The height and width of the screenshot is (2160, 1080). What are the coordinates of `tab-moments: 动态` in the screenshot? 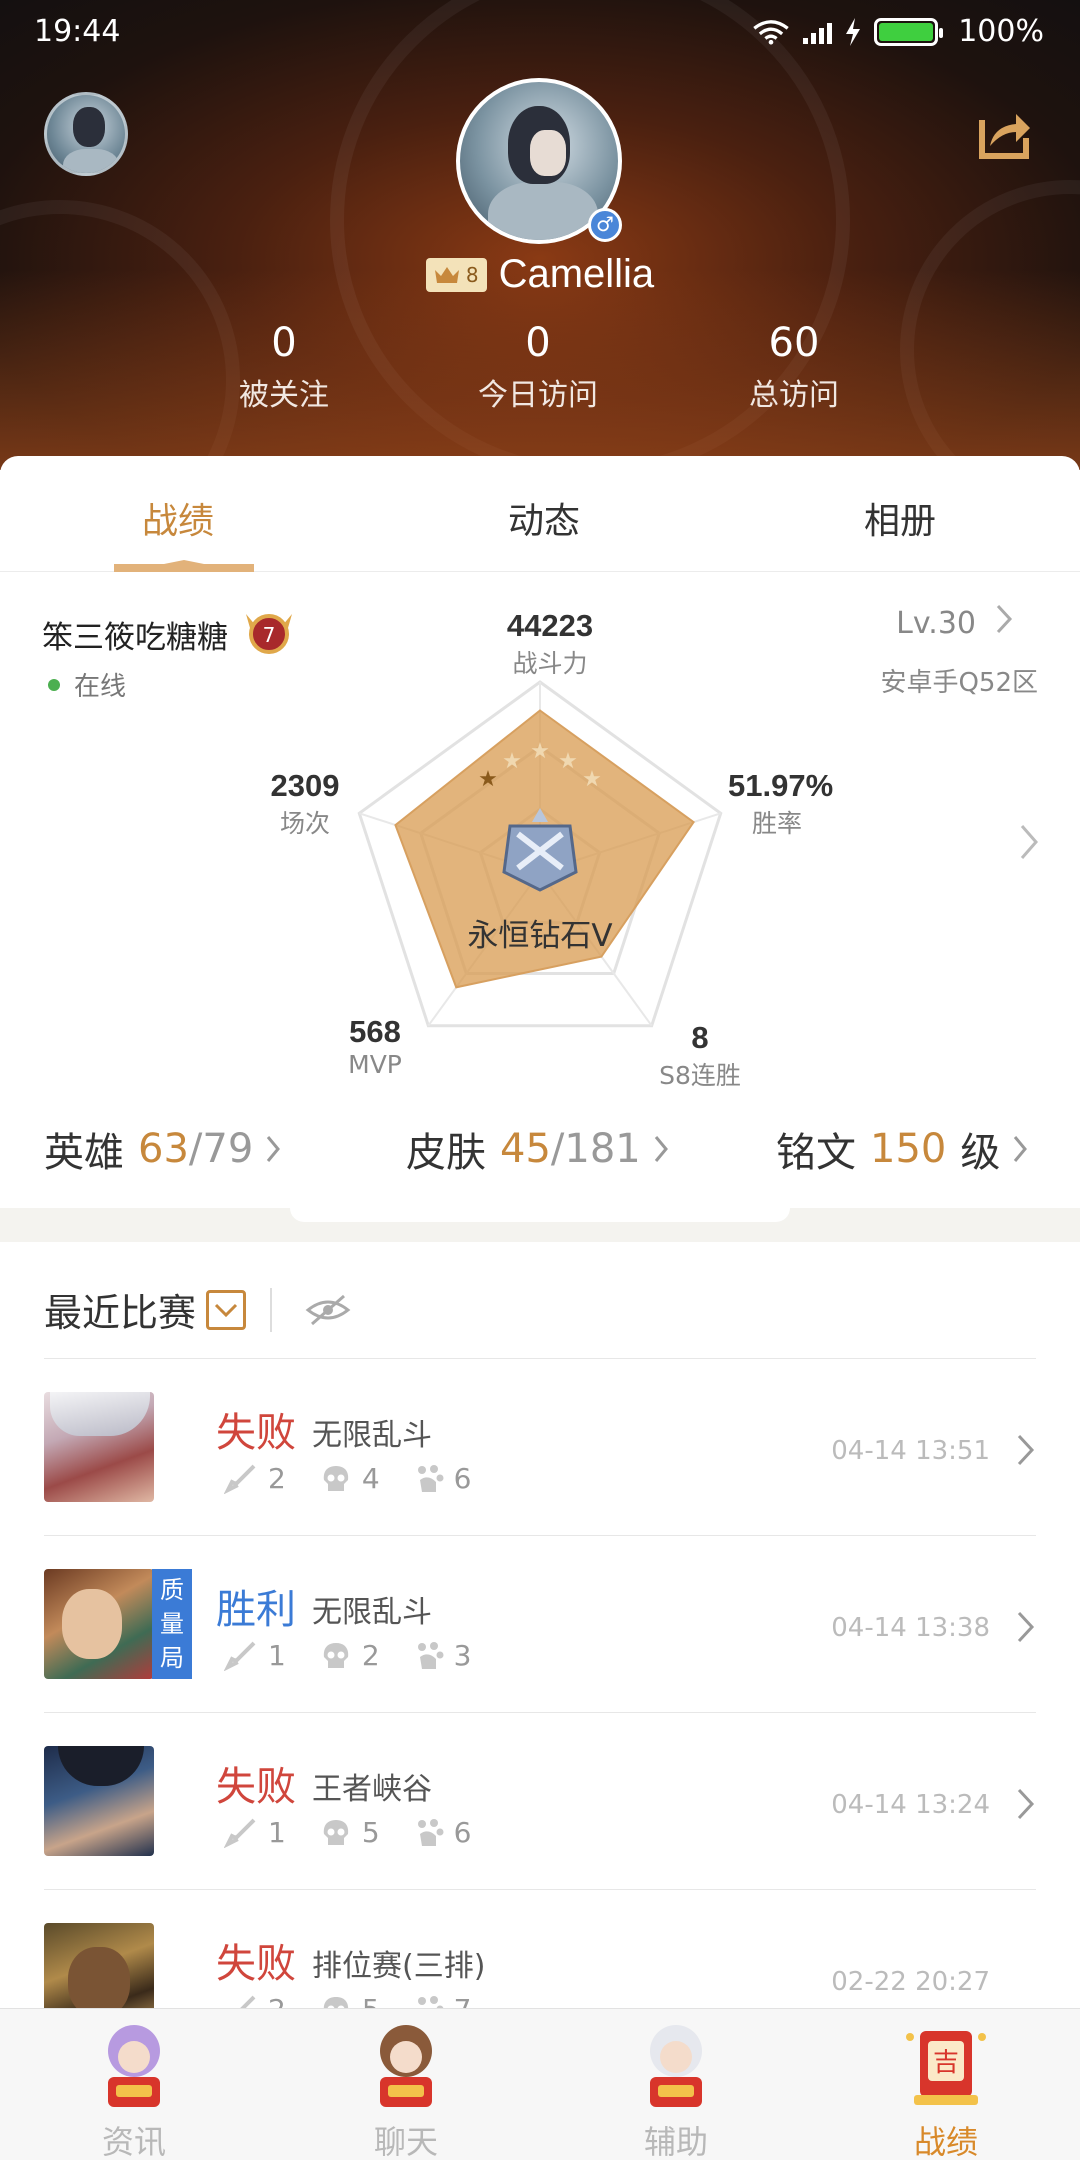 It's located at (544, 518).